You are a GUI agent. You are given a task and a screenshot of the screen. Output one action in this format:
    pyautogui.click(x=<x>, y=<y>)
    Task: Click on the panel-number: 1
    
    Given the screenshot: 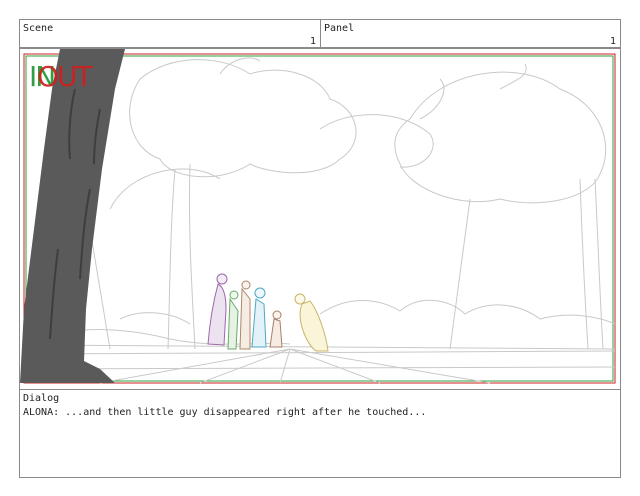 What is the action you would take?
    pyautogui.click(x=612, y=41)
    